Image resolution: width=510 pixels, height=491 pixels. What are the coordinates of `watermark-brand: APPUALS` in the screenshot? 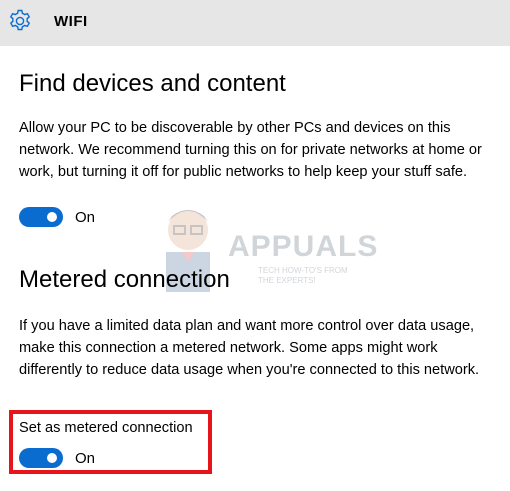 It's located at (303, 246).